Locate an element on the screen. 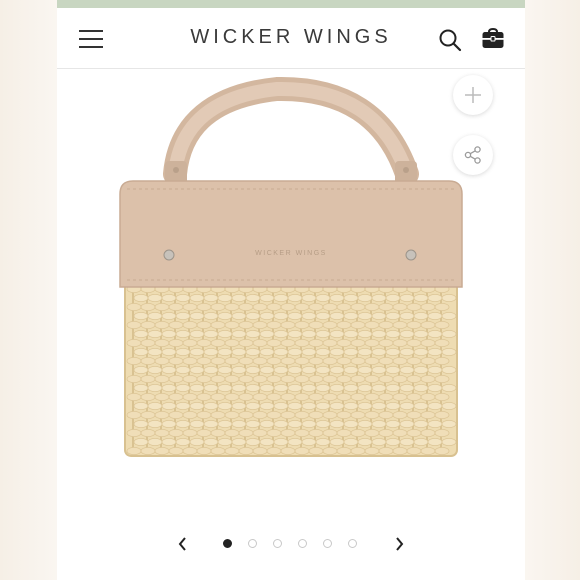 Image resolution: width=580 pixels, height=580 pixels. brand-logo: WICKER WINGS is located at coordinates (291, 37).